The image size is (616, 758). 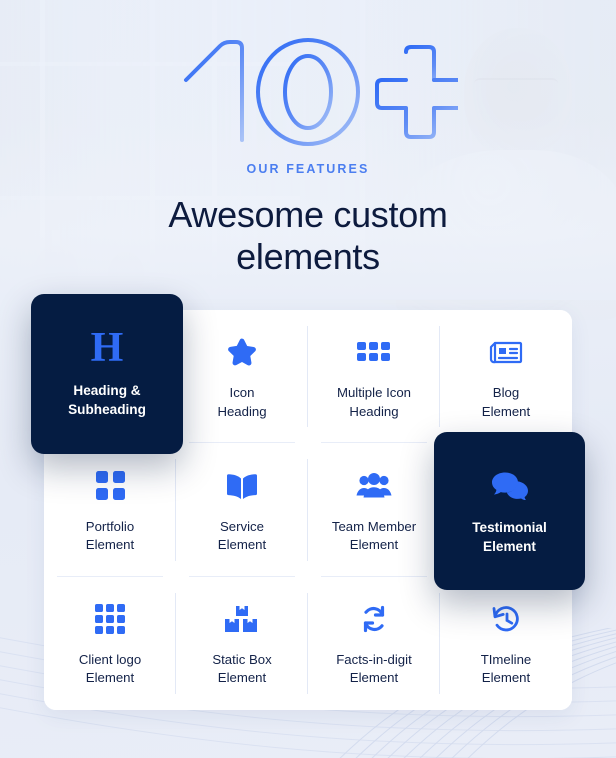 I want to click on grid-four-icon, so click(x=110, y=486).